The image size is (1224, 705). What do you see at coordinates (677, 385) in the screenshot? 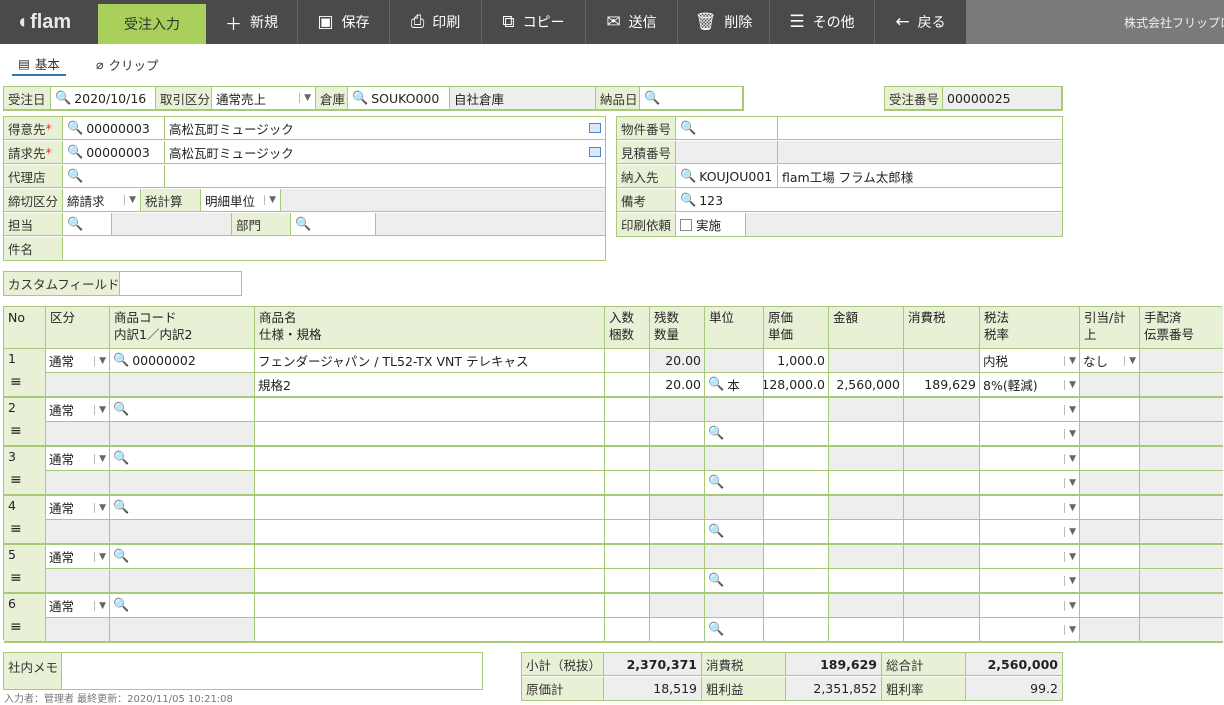
I see `quantity-field: 20.00` at bounding box center [677, 385].